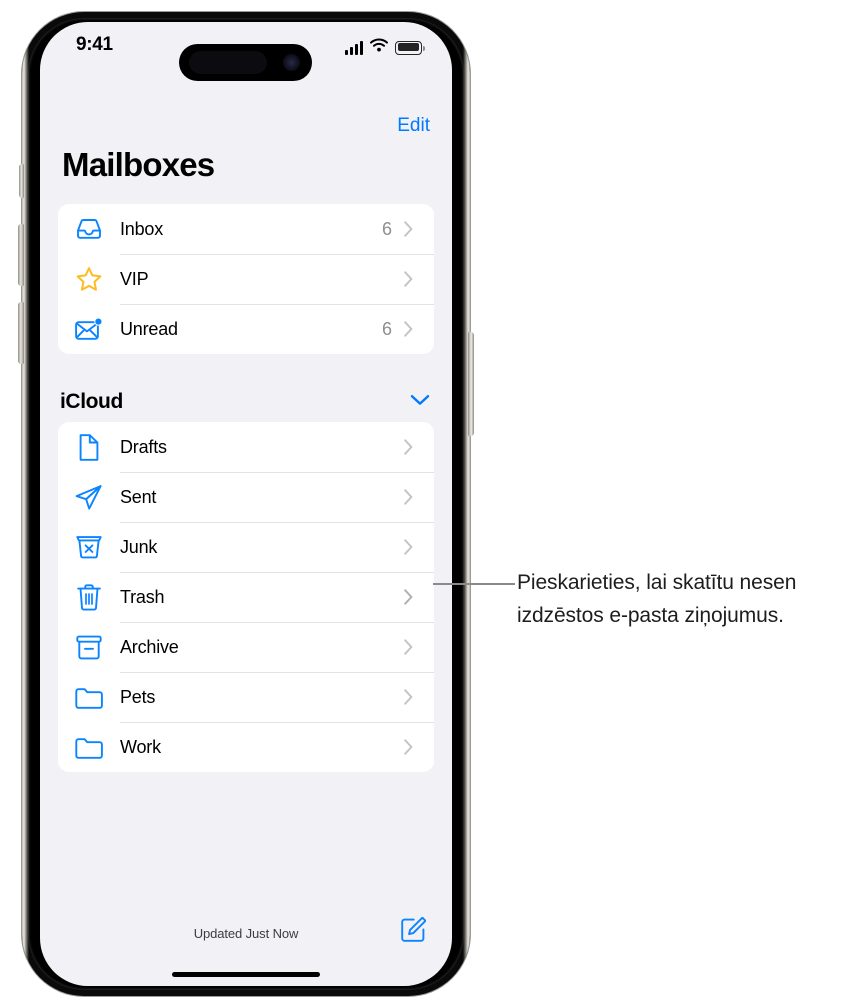 Image resolution: width=851 pixels, height=1008 pixels. Describe the element at coordinates (89, 229) in the screenshot. I see `inbox-tray-icon` at that location.